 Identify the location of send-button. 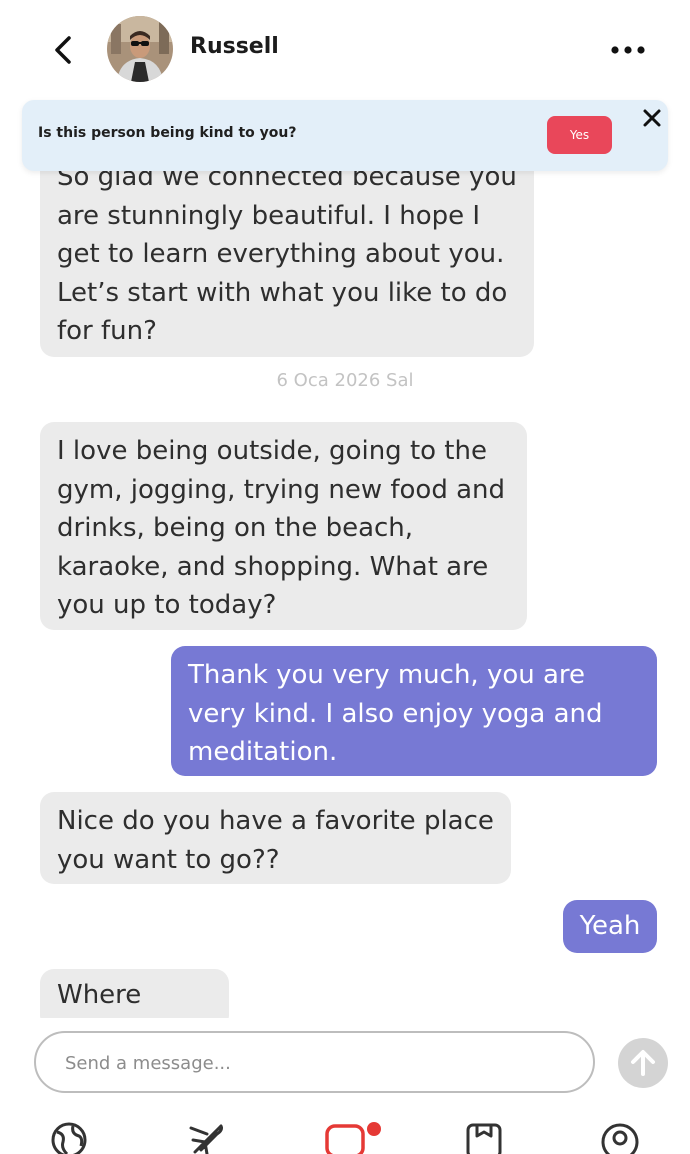
(643, 1063).